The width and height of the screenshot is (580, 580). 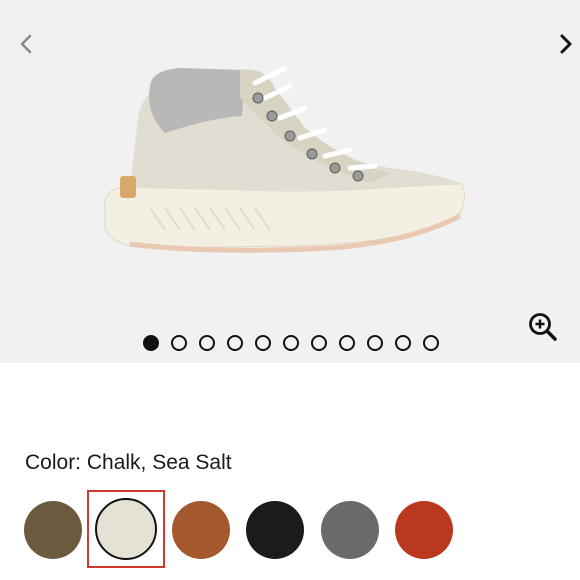 What do you see at coordinates (350, 530) in the screenshot?
I see `color-swatch-grey` at bounding box center [350, 530].